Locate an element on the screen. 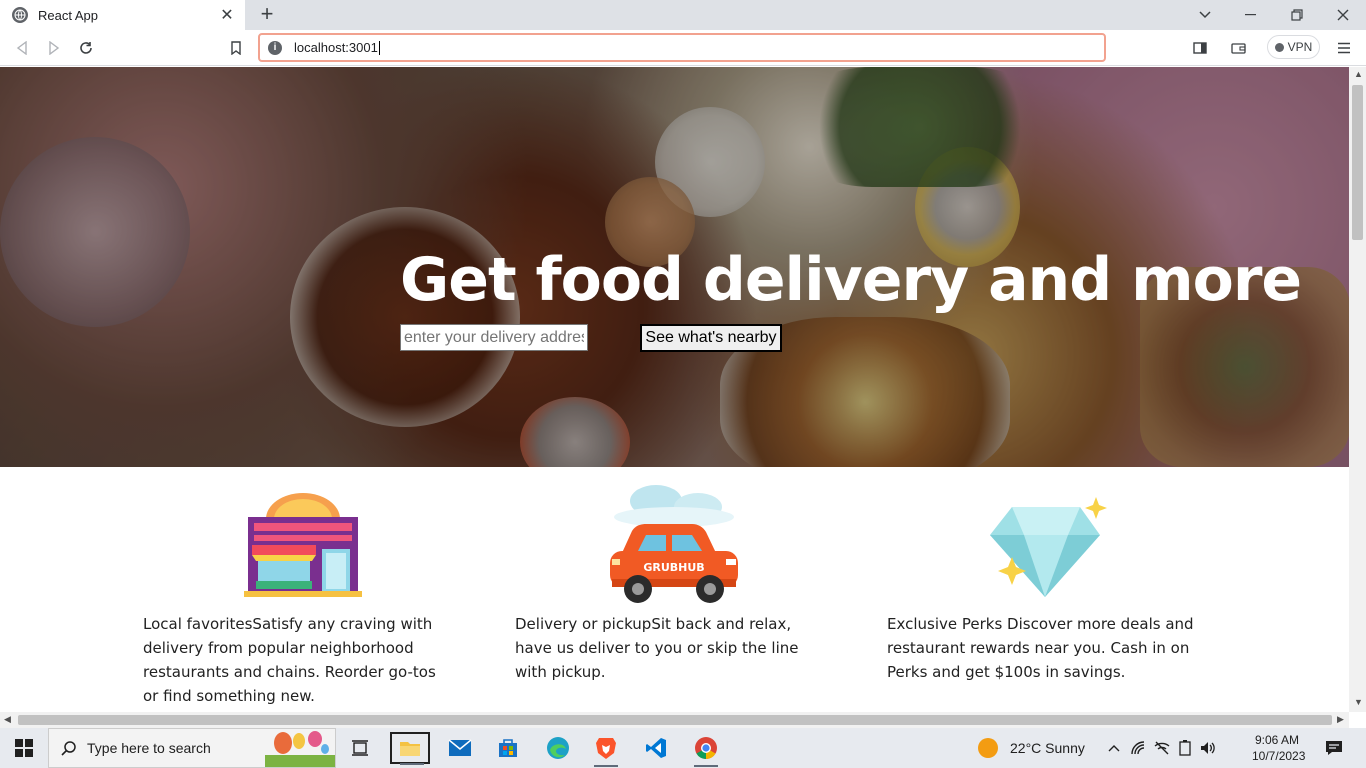 Image resolution: width=1366 pixels, height=768 pixels. weather-widget: 22°C Sunny is located at coordinates (1031, 748).